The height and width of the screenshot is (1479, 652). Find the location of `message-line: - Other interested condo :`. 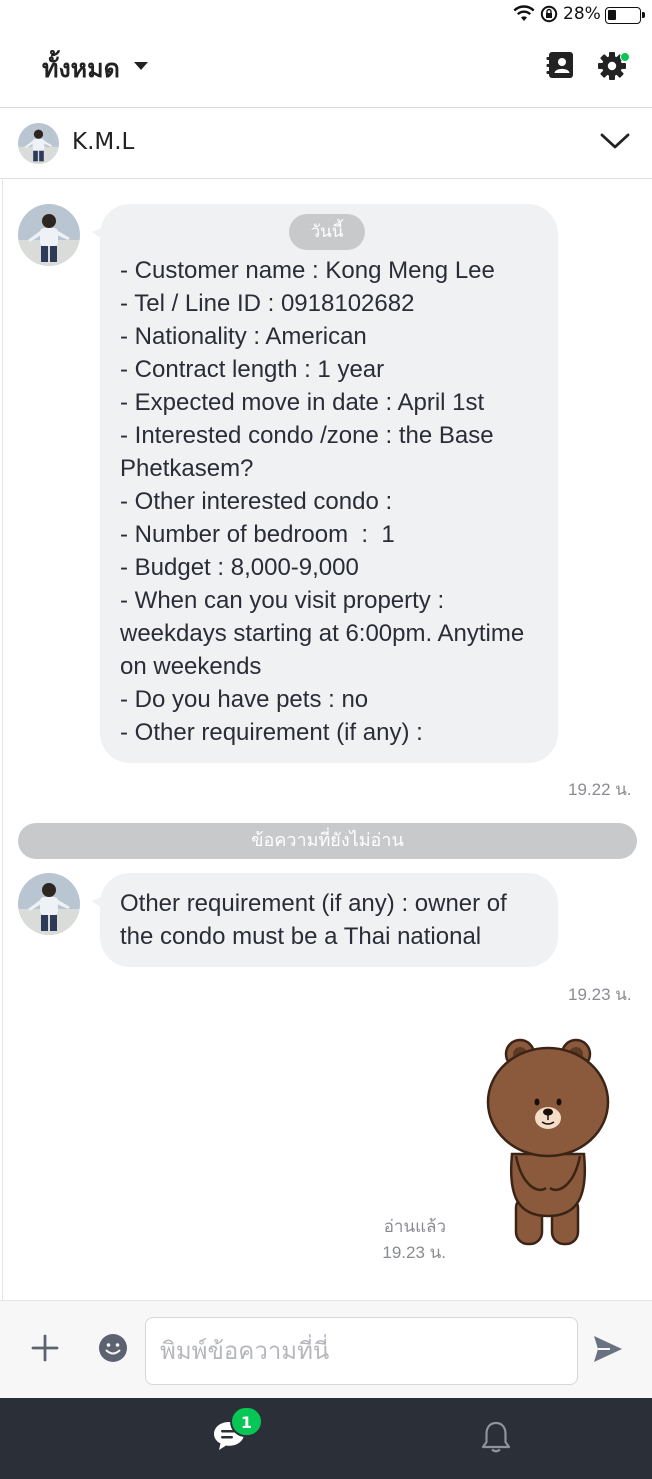

message-line: - Other interested condo : is located at coordinates (256, 501).